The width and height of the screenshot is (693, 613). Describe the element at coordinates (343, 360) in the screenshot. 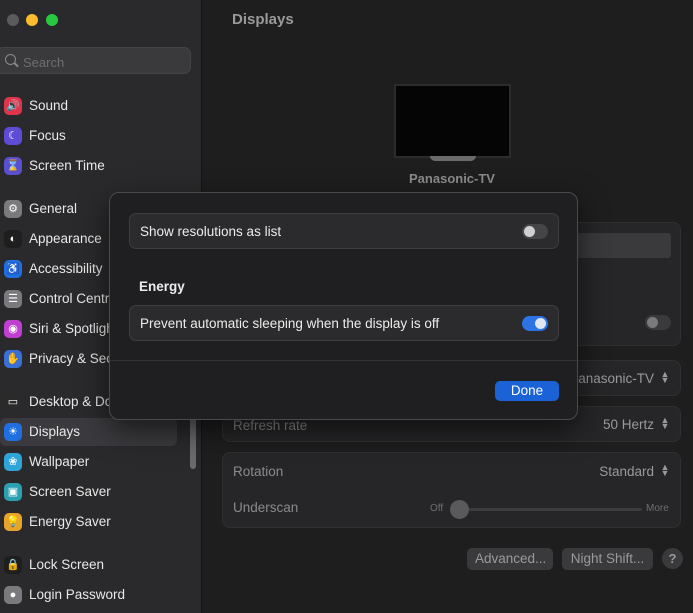

I see `dialog-divider` at that location.